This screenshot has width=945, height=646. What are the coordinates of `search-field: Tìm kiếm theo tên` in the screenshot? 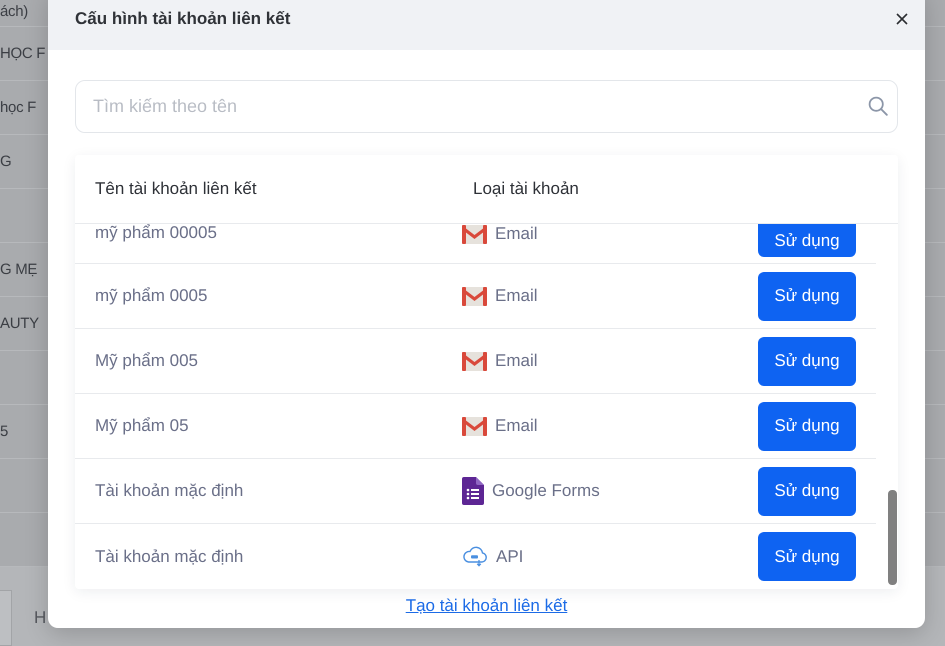 It's located at (486, 106).